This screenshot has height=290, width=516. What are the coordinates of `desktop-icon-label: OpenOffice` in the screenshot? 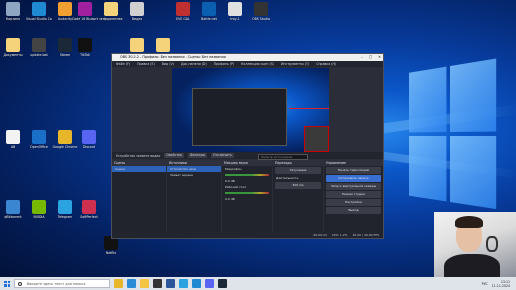 It's located at (39, 147).